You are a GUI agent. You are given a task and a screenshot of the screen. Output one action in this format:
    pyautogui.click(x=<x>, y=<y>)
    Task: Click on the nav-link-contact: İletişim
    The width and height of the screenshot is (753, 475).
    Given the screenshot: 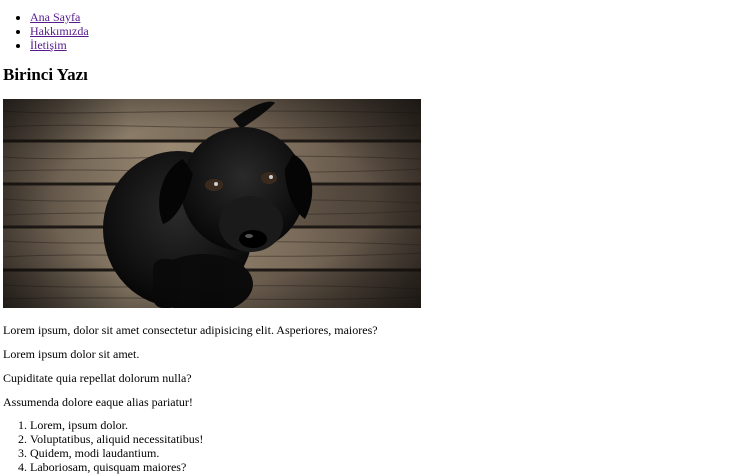 What is the action you would take?
    pyautogui.click(x=48, y=45)
    